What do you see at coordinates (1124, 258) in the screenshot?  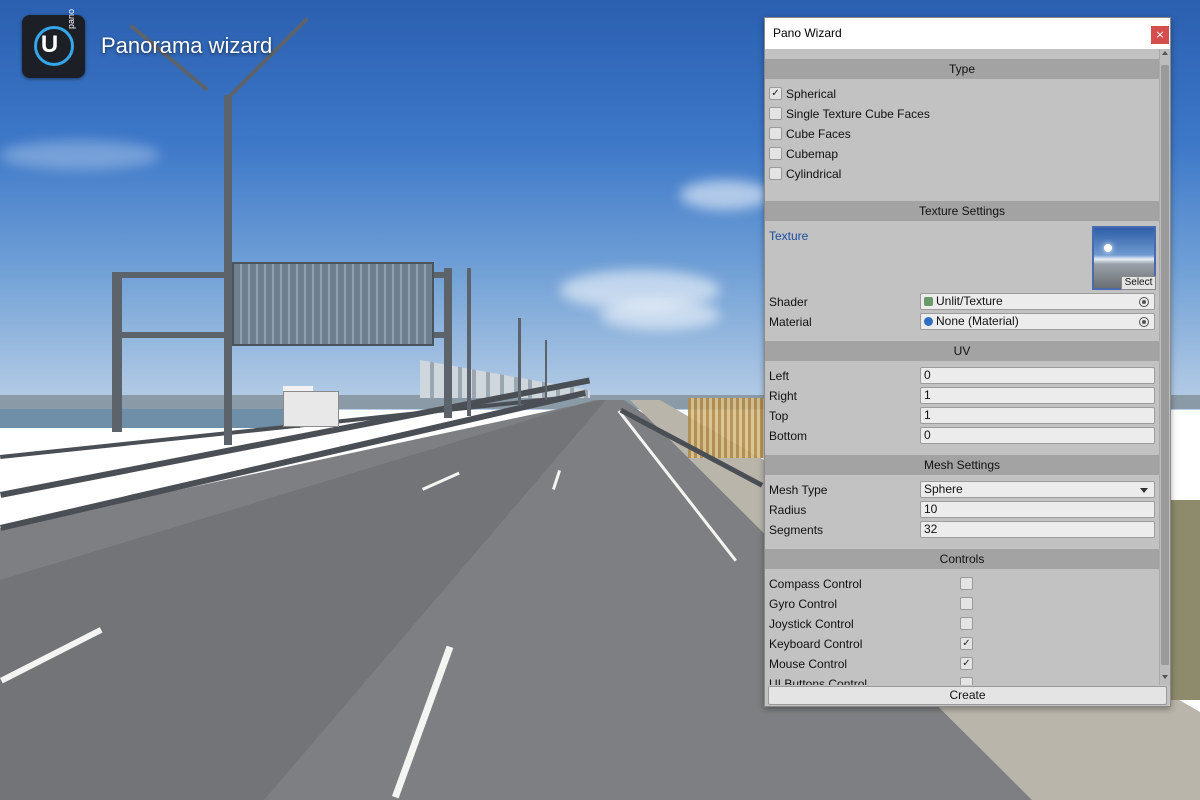 I see `texture-preview: Select` at bounding box center [1124, 258].